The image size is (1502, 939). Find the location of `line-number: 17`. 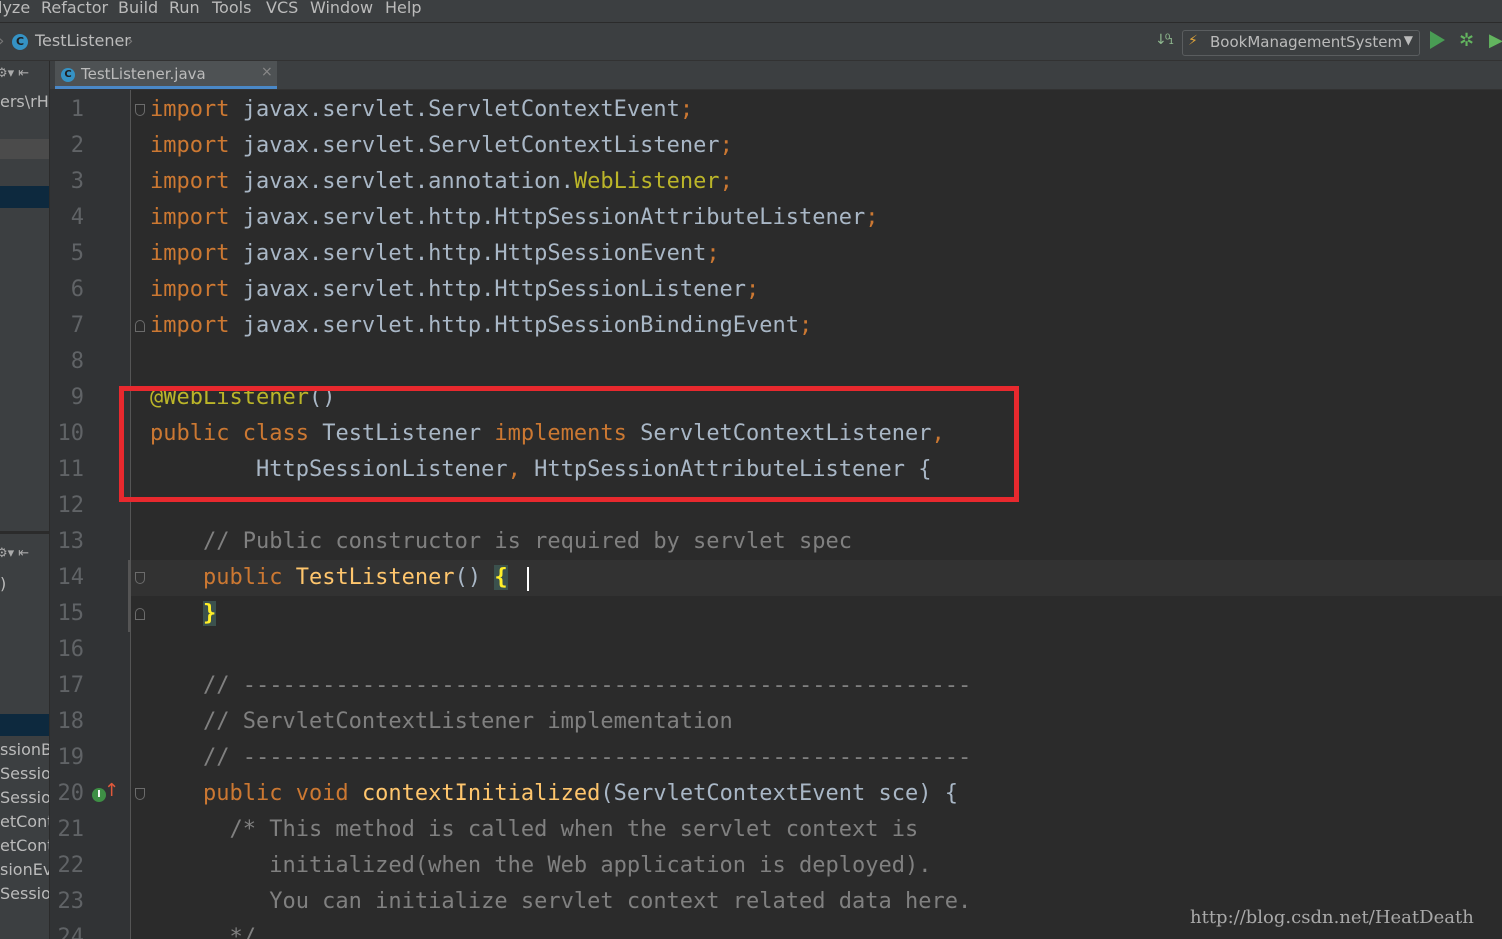

line-number: 17 is located at coordinates (71, 685).